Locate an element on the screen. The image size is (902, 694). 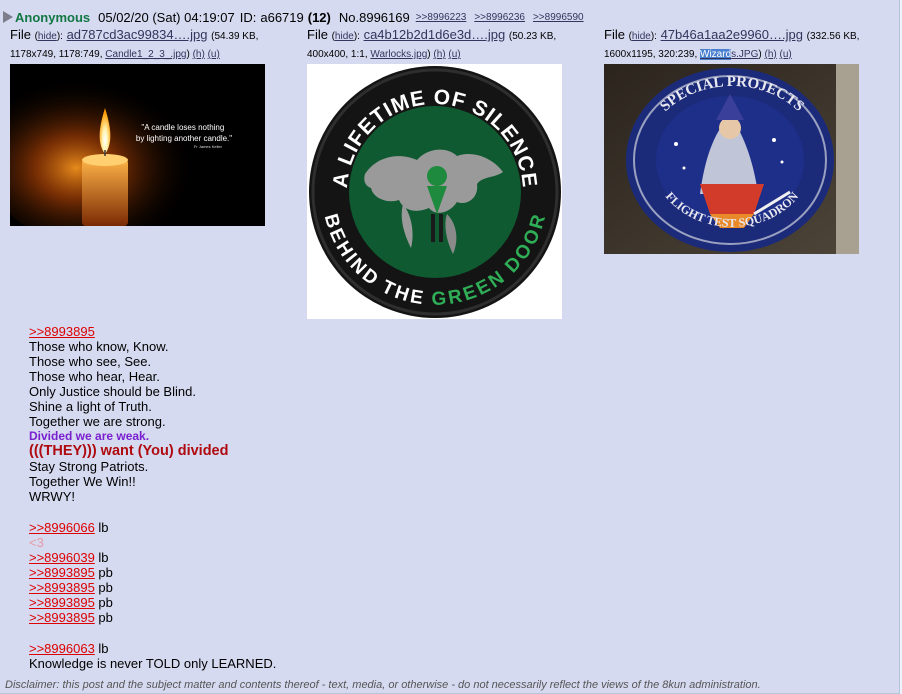
post-date: 05/02/20 (Sat) 04:19:07 is located at coordinates (166, 17).